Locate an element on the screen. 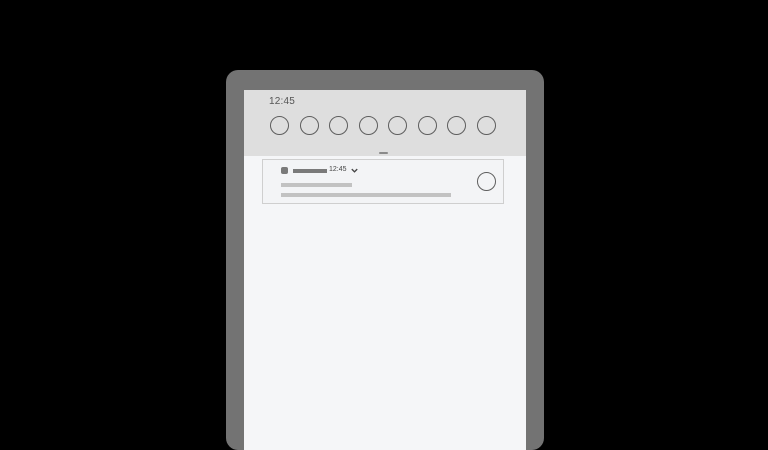 This screenshot has height=450, width=768. notification-action-circle-icon is located at coordinates (486, 181).